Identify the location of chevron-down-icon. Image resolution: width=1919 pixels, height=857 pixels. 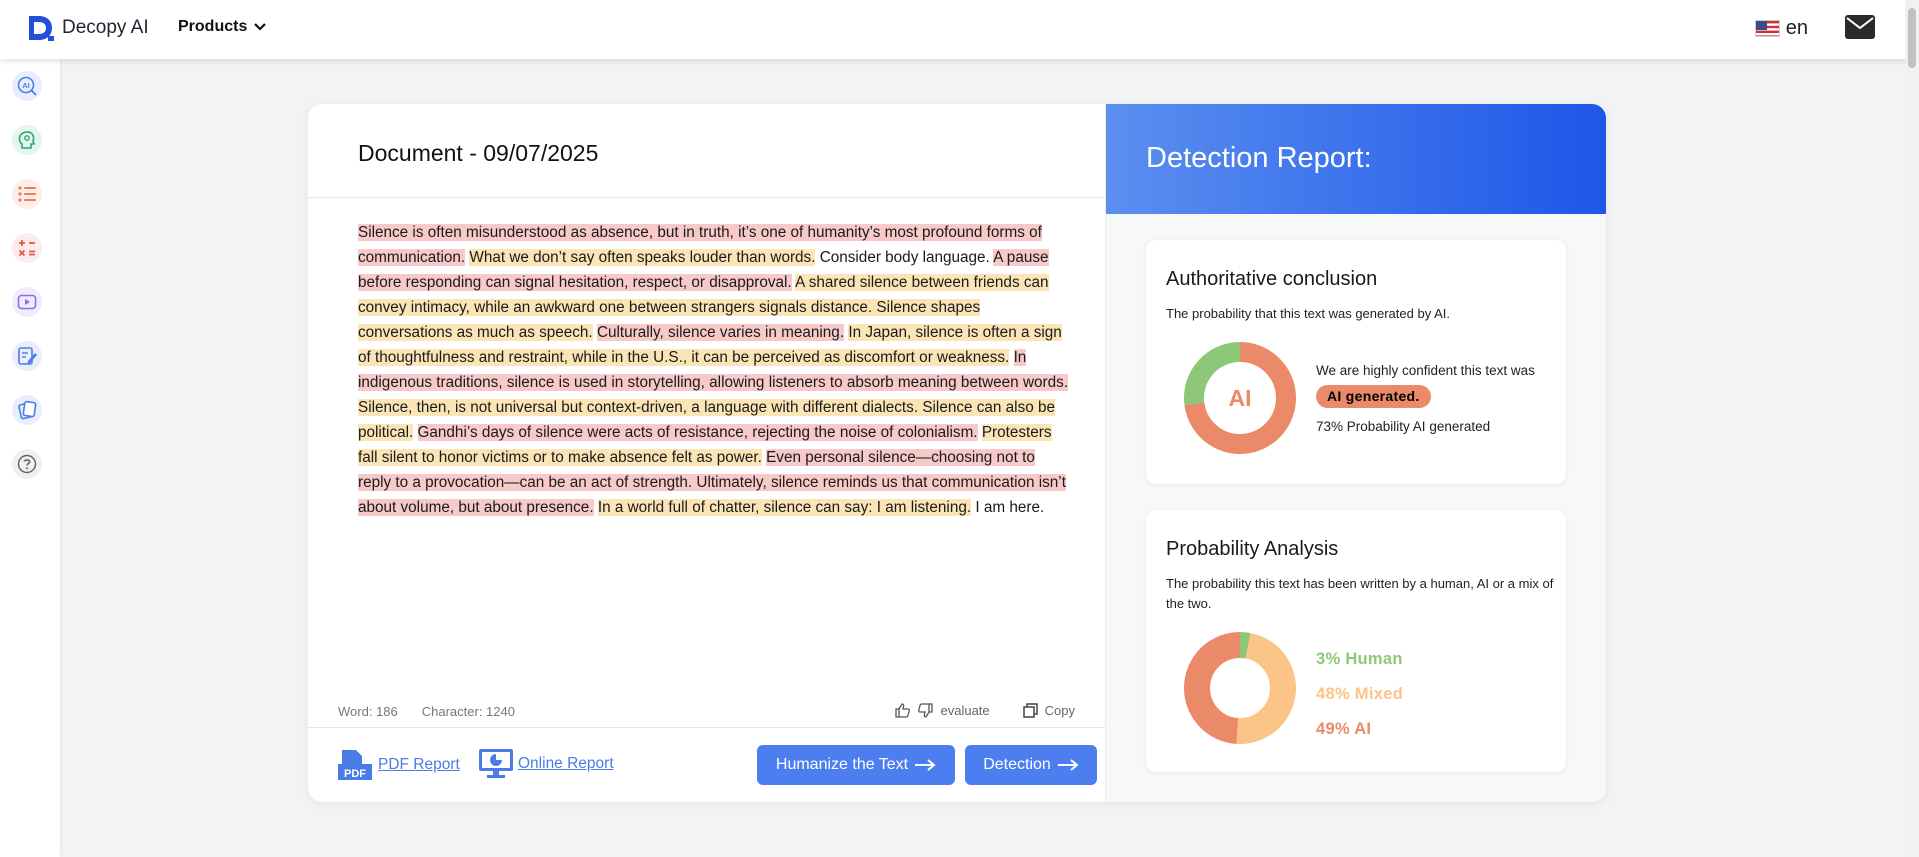
(260, 27).